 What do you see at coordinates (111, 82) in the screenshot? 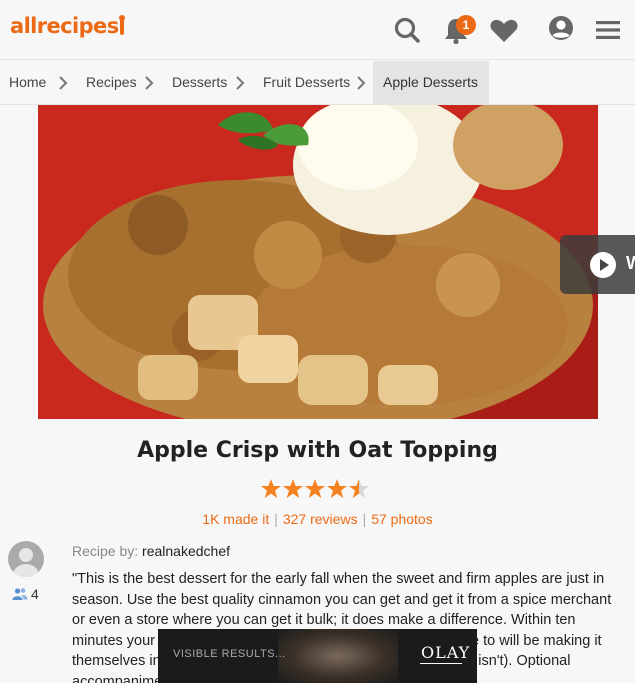
I see `breadcrumb-recipes: Recipes` at bounding box center [111, 82].